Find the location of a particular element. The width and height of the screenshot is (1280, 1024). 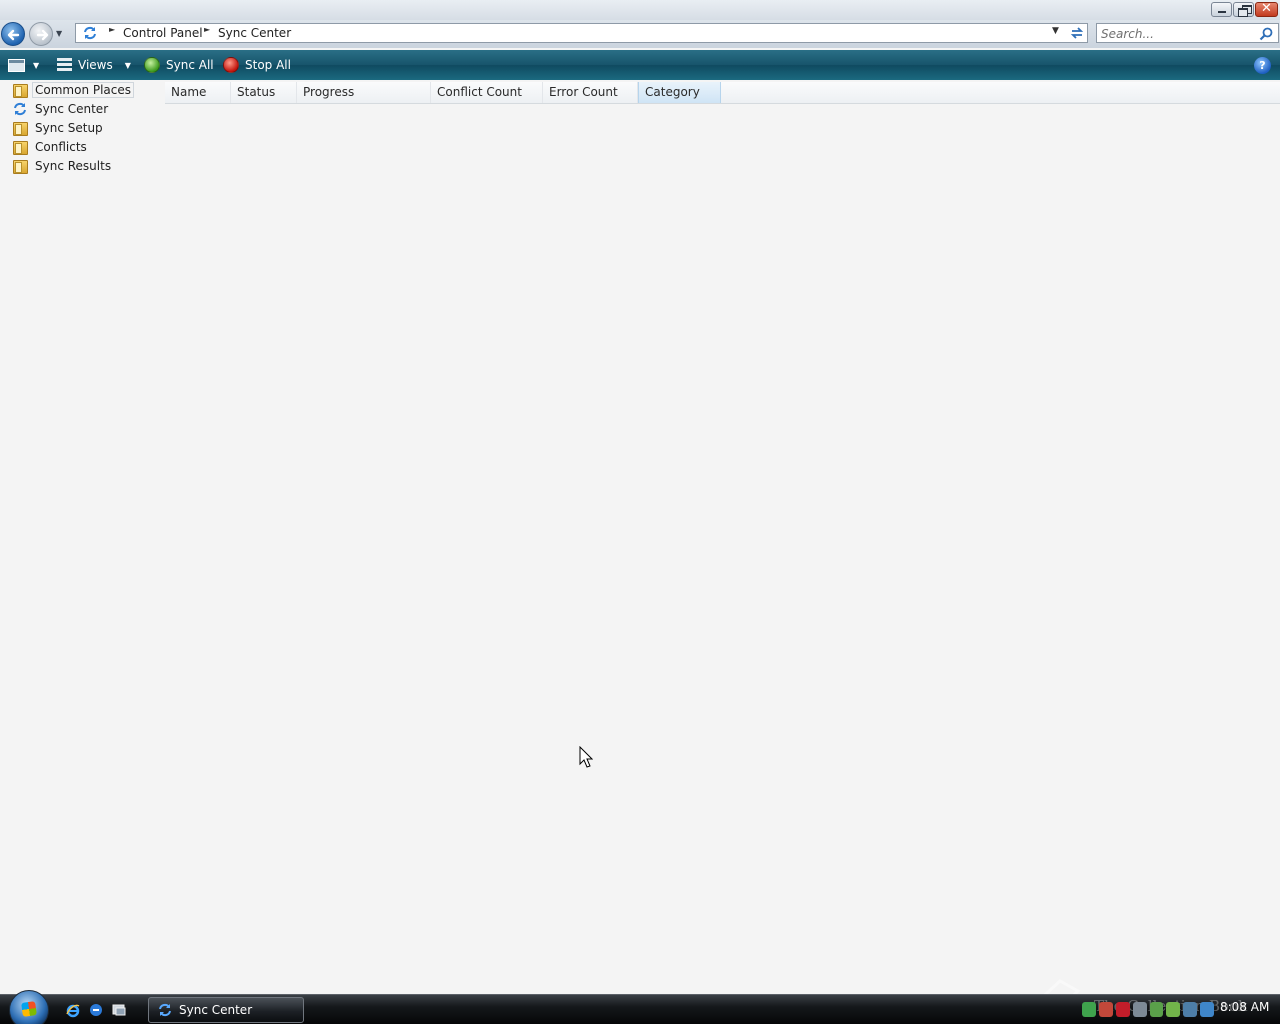

taskbar-window-button: Sync Center is located at coordinates (226, 1010).